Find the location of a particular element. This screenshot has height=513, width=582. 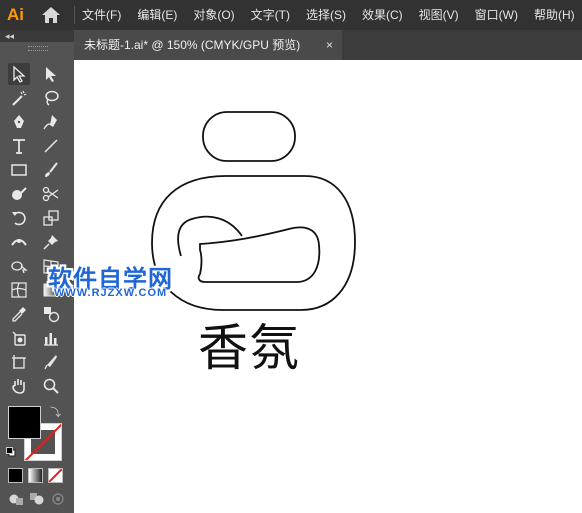

artboard-icon is located at coordinates (19, 362).